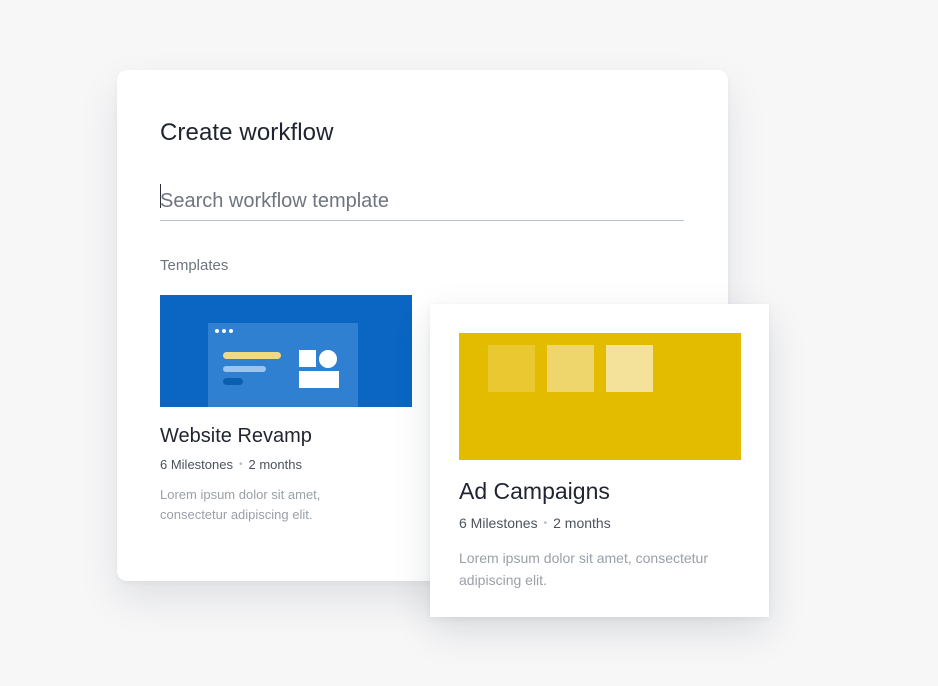 Image resolution: width=938 pixels, height=686 pixels. What do you see at coordinates (319, 379) in the screenshot?
I see `mock-rectangle-shape` at bounding box center [319, 379].